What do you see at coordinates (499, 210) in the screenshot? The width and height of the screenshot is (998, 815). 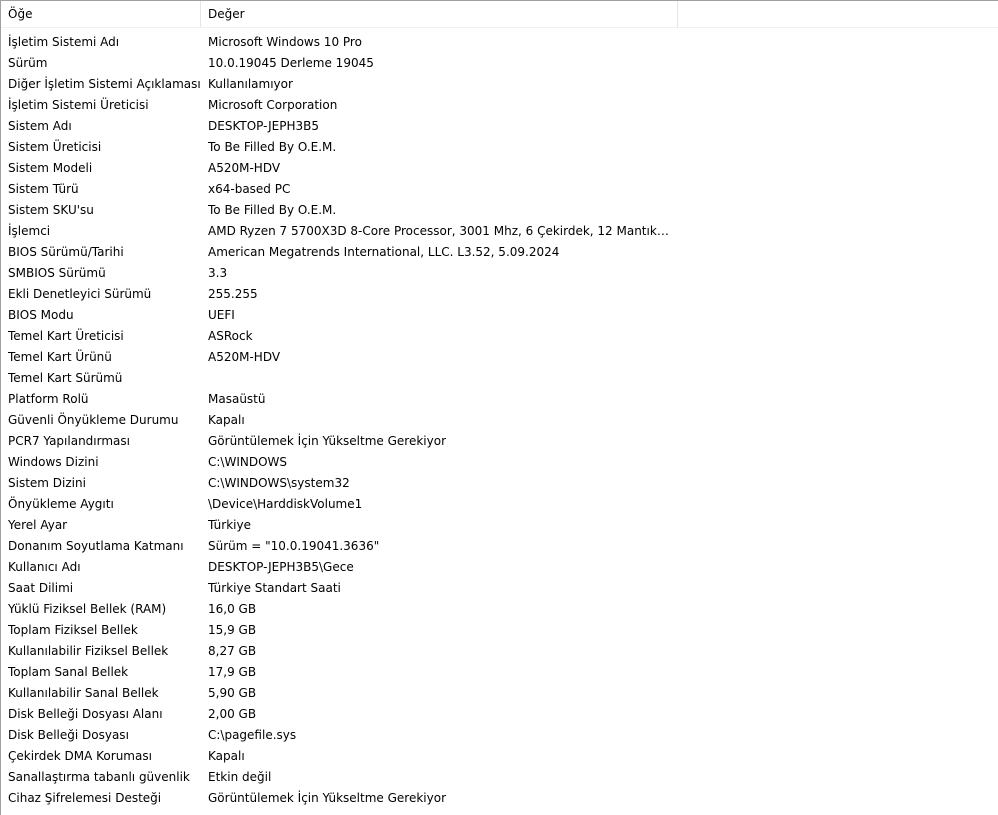 I see `table-row: Sistem SKU'su To Be Filled By O.E.M.` at bounding box center [499, 210].